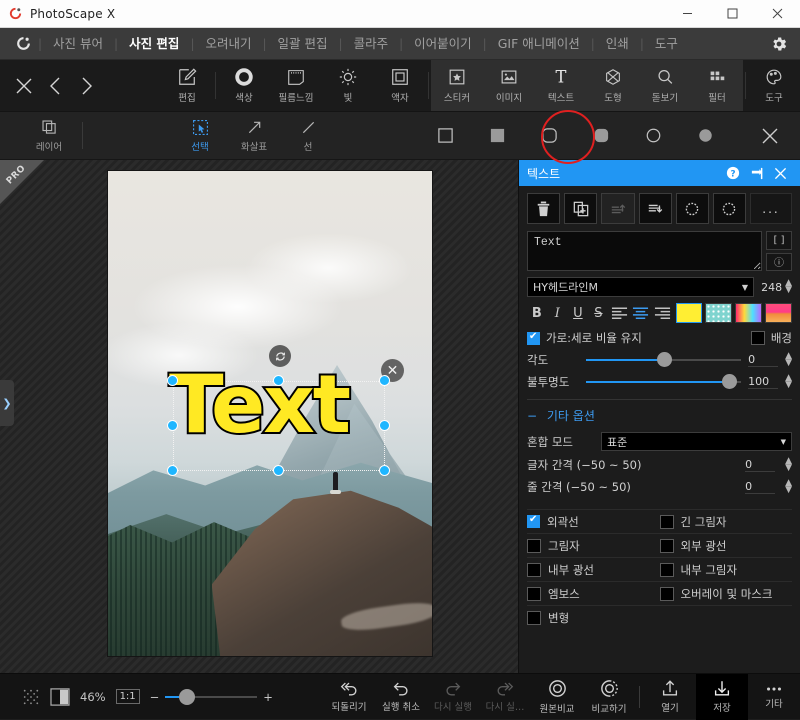 The height and width of the screenshot is (720, 800). Describe the element at coordinates (593, 569) in the screenshot. I see `effect-inner-glow: 내부 광선` at that location.